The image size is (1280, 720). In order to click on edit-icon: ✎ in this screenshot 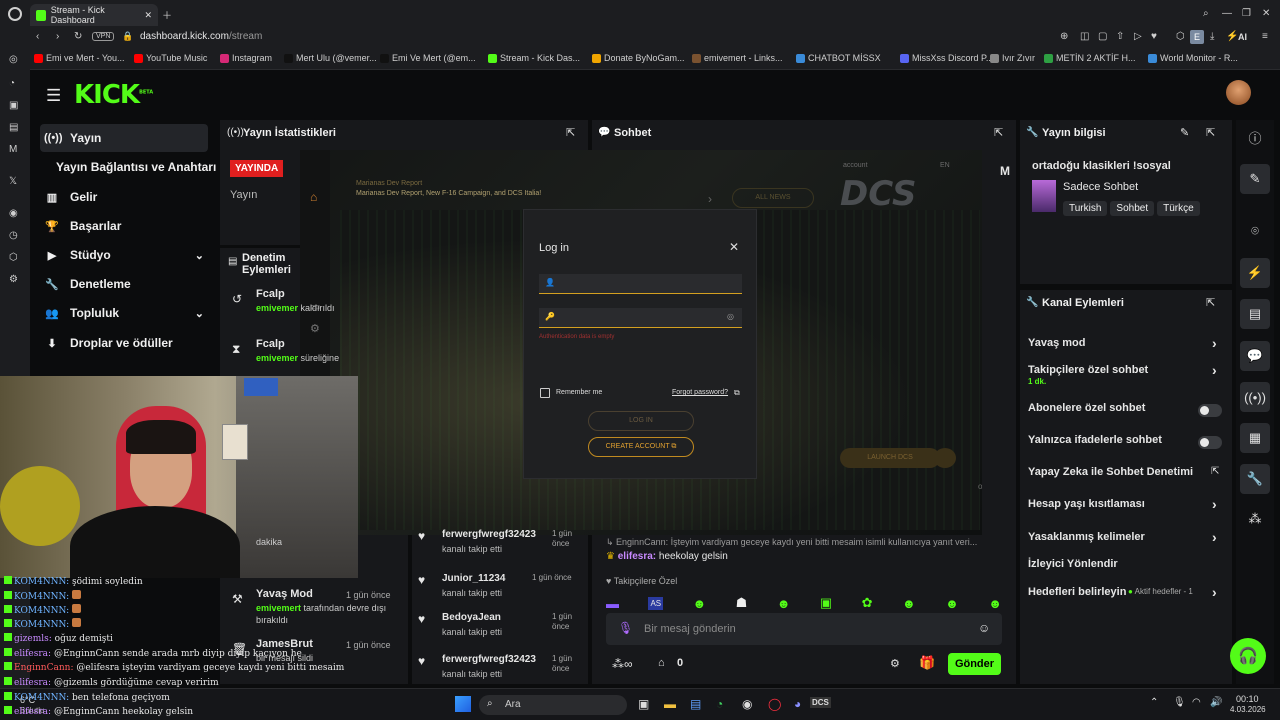, I will do `click(1255, 179)`.